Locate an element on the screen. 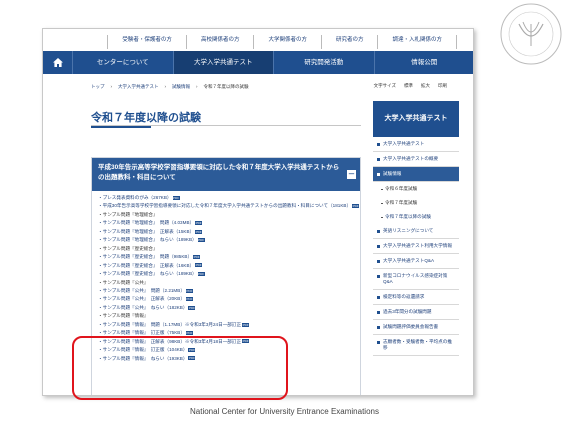 Image resolution: width=569 pixels, height=425 pixels. document-link: ・サンプル問題『地理総合』 問題（4.03MB） PDF is located at coordinates (226, 223).